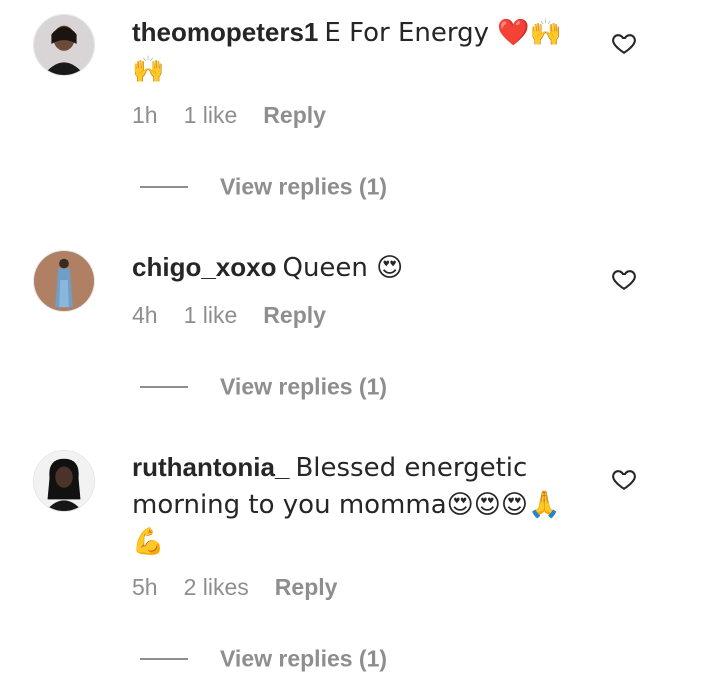 The height and width of the screenshot is (683, 720). I want to click on username: ruthantonia_, so click(210, 467).